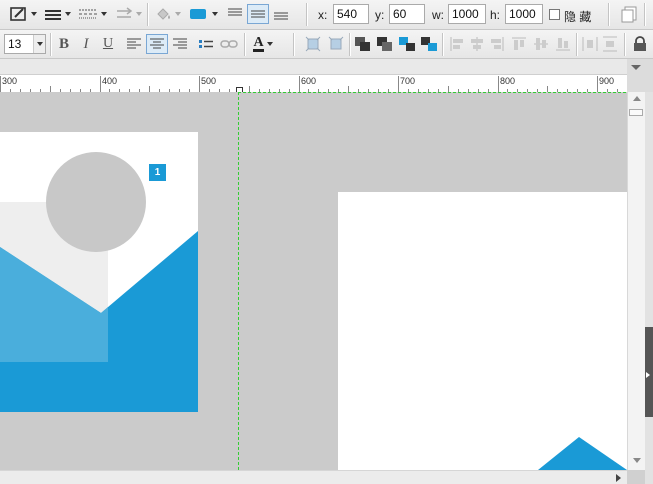  I want to click on horizontal-scrollbar, so click(313, 477).